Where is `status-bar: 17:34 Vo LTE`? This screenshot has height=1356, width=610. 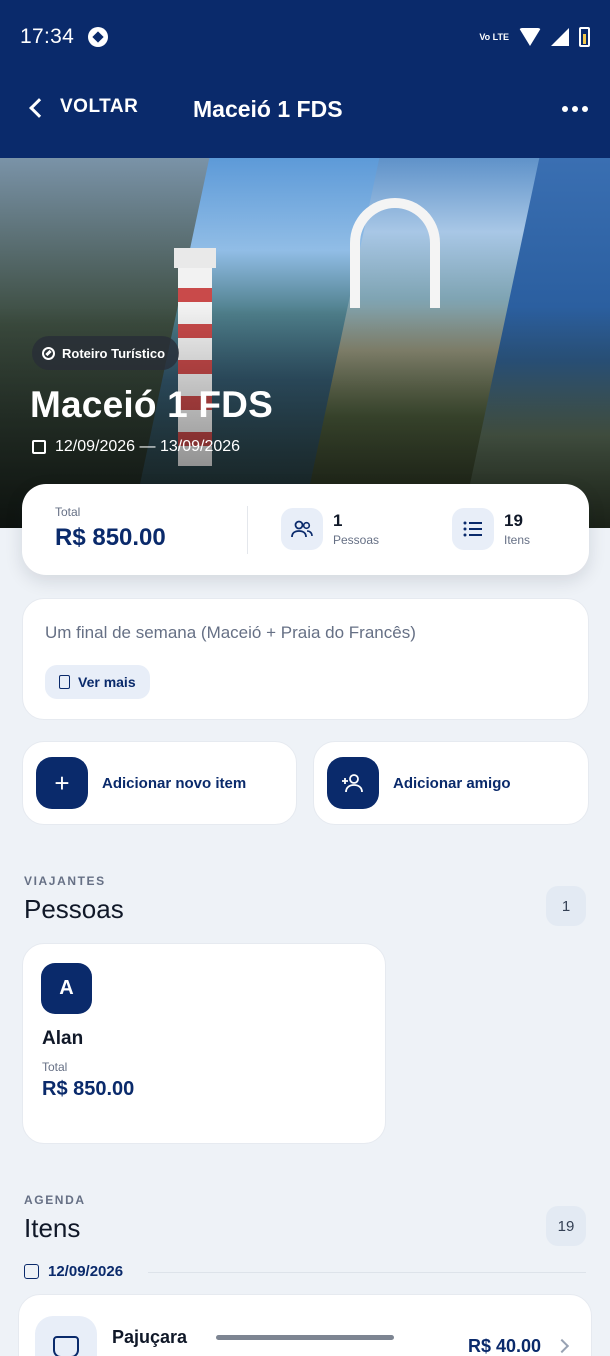 status-bar: 17:34 Vo LTE is located at coordinates (305, 37).